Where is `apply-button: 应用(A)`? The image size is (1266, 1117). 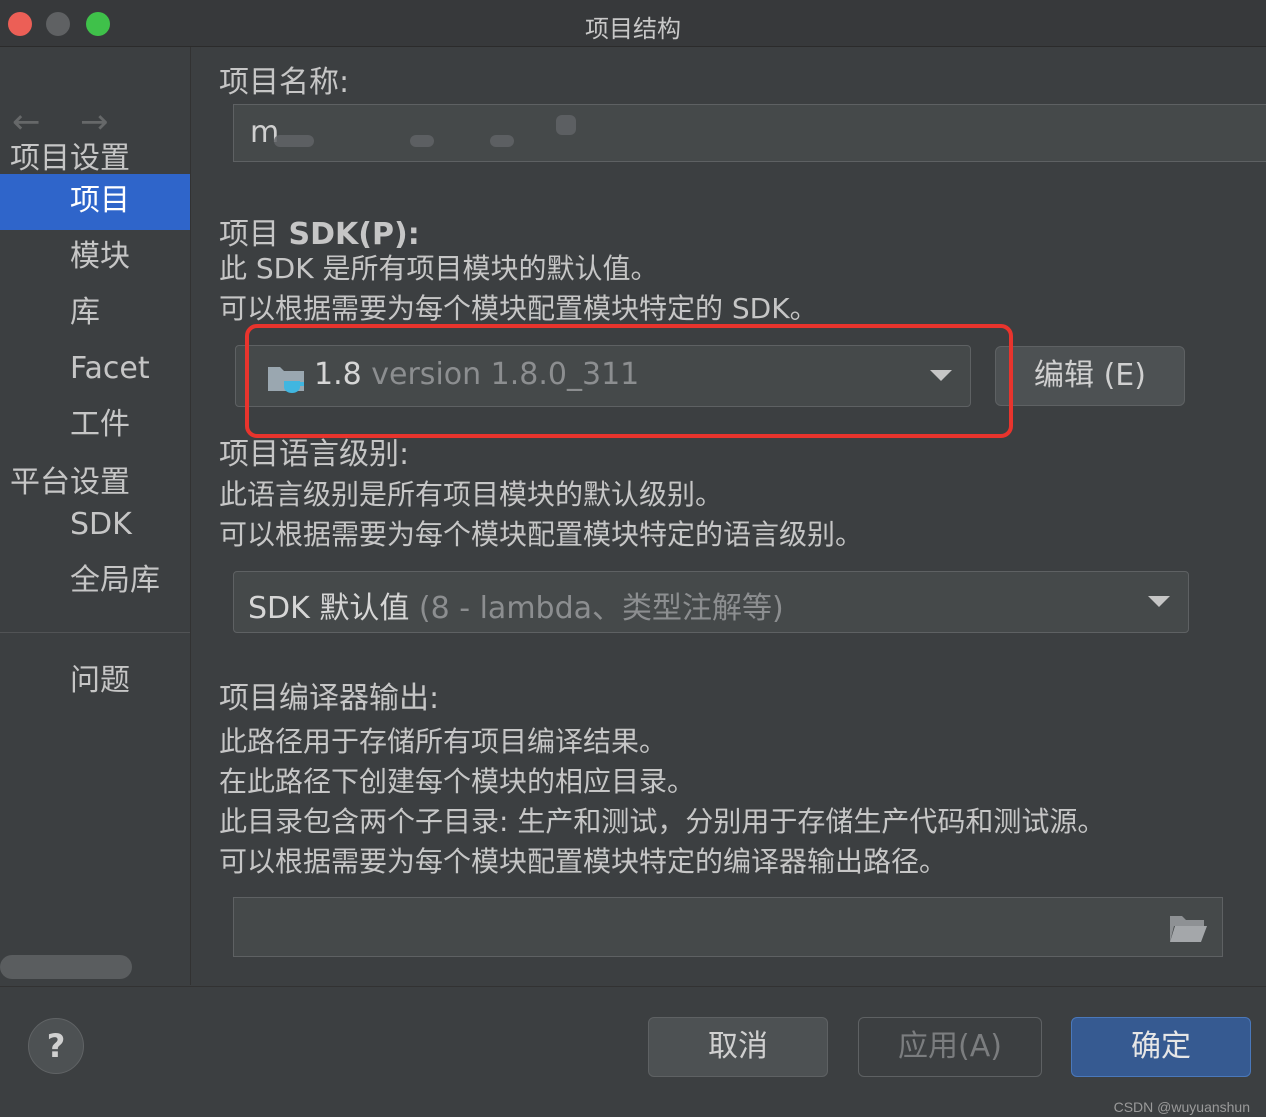
apply-button: 应用(A) is located at coordinates (950, 1047).